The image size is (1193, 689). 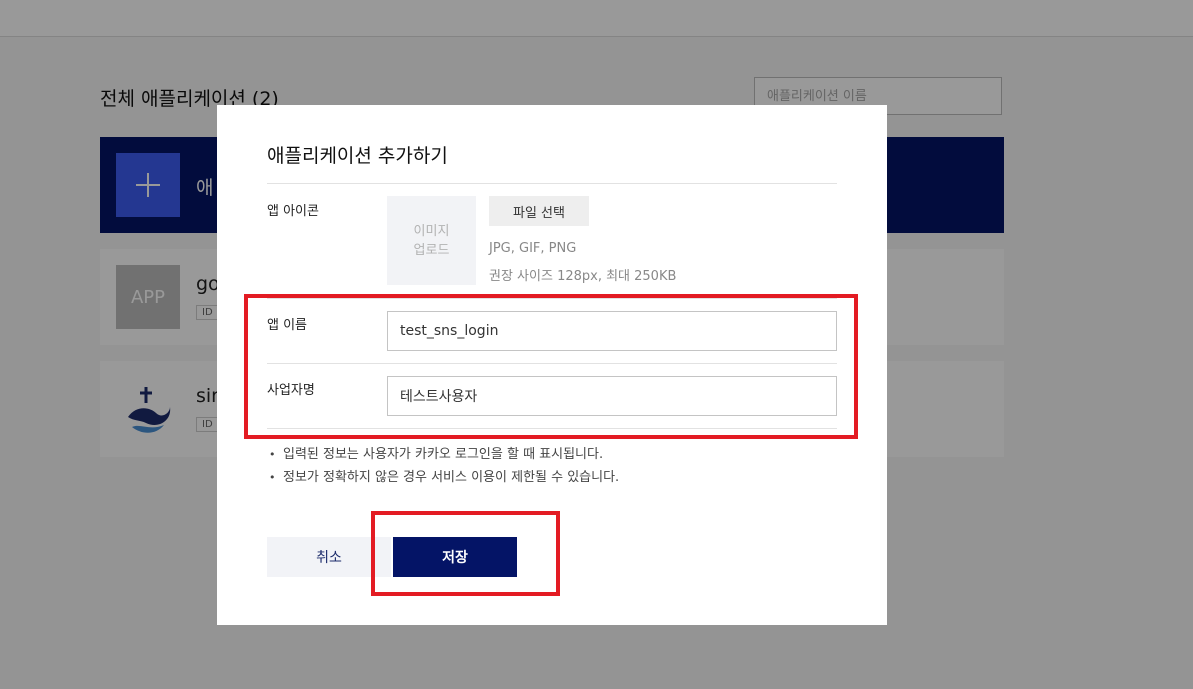 I want to click on upload-text-line2: 업로드, so click(x=431, y=250).